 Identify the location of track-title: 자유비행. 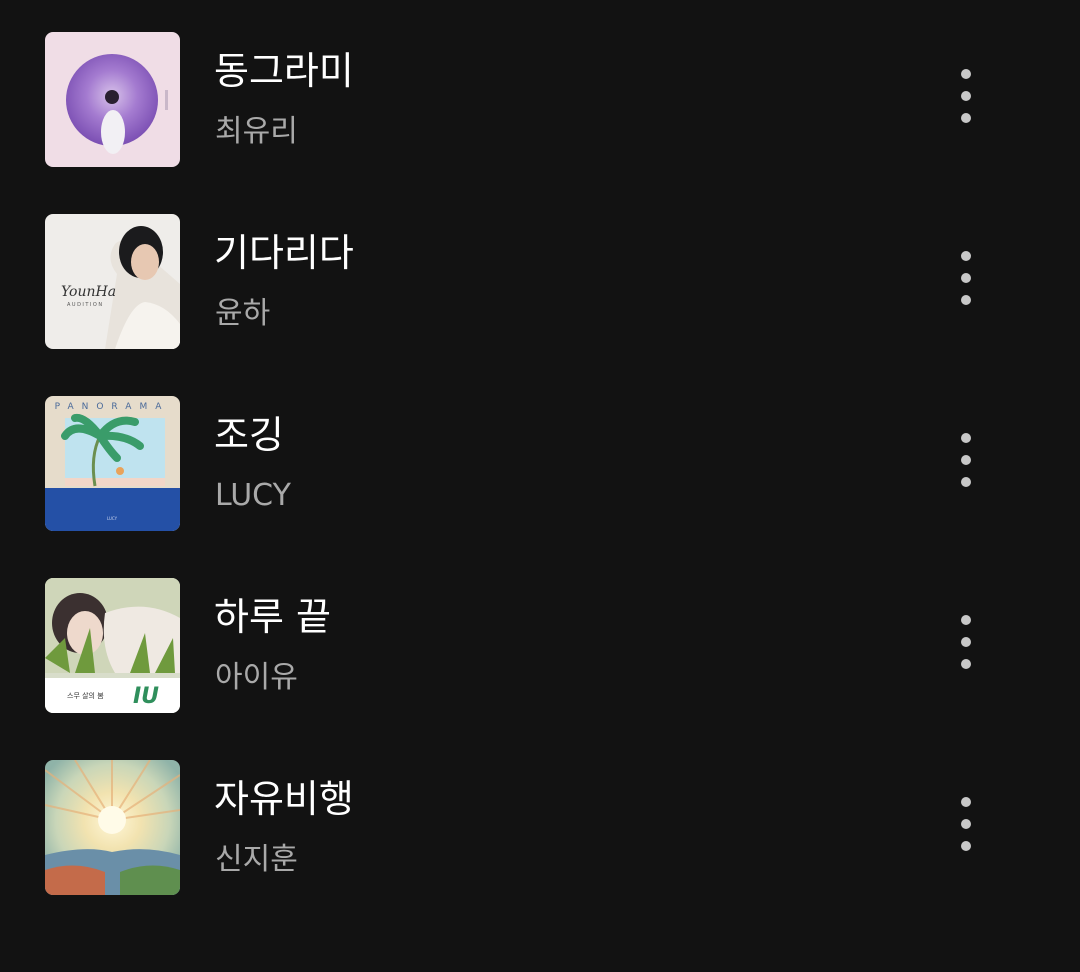
(284, 799).